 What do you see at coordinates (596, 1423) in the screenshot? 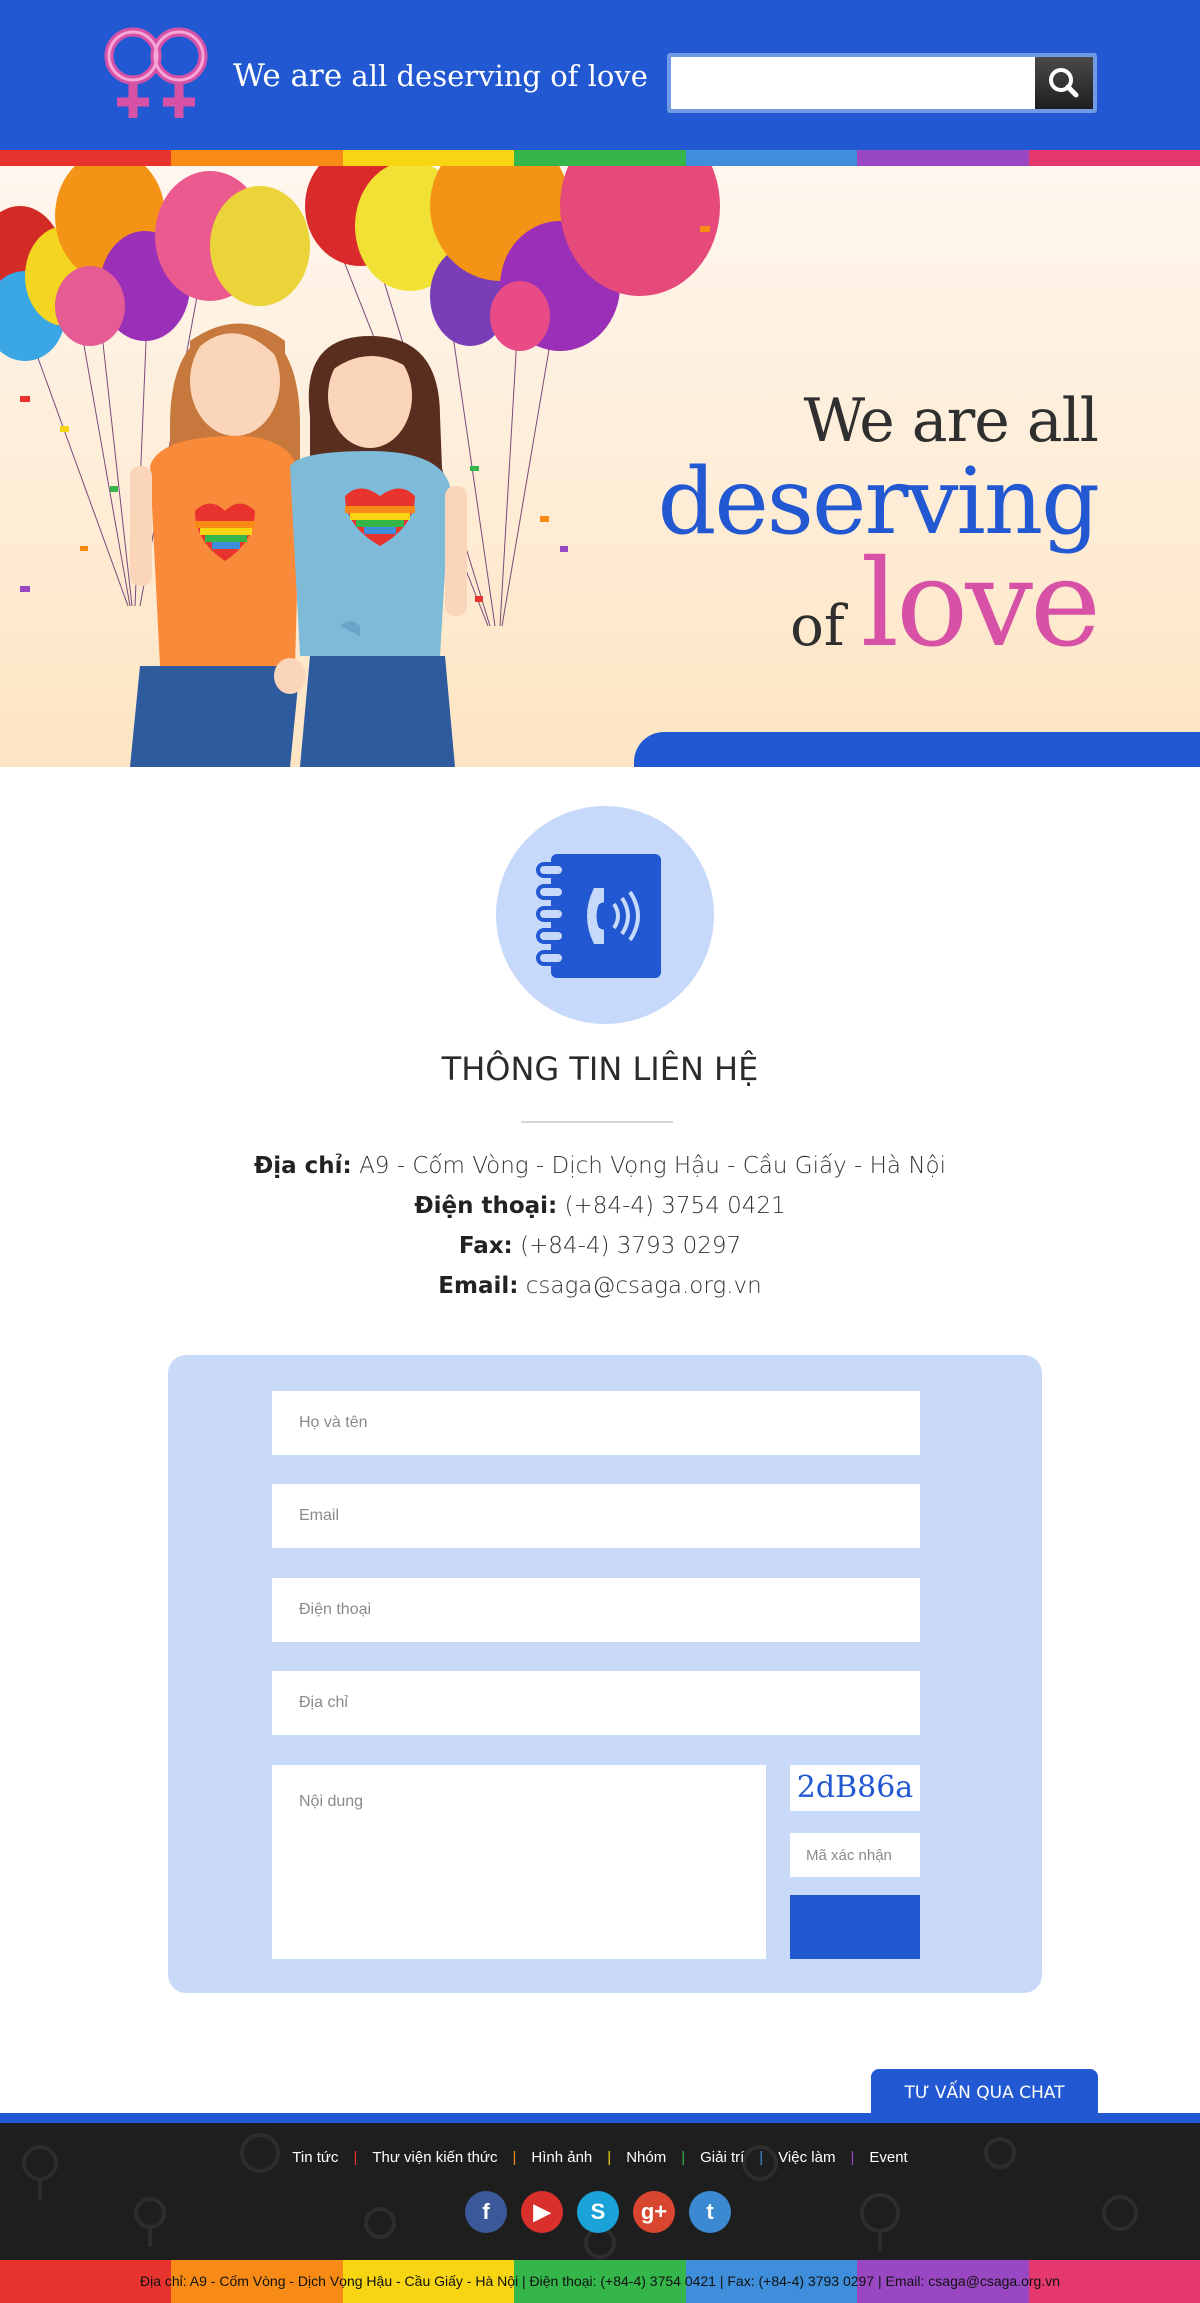
I see `name-field` at bounding box center [596, 1423].